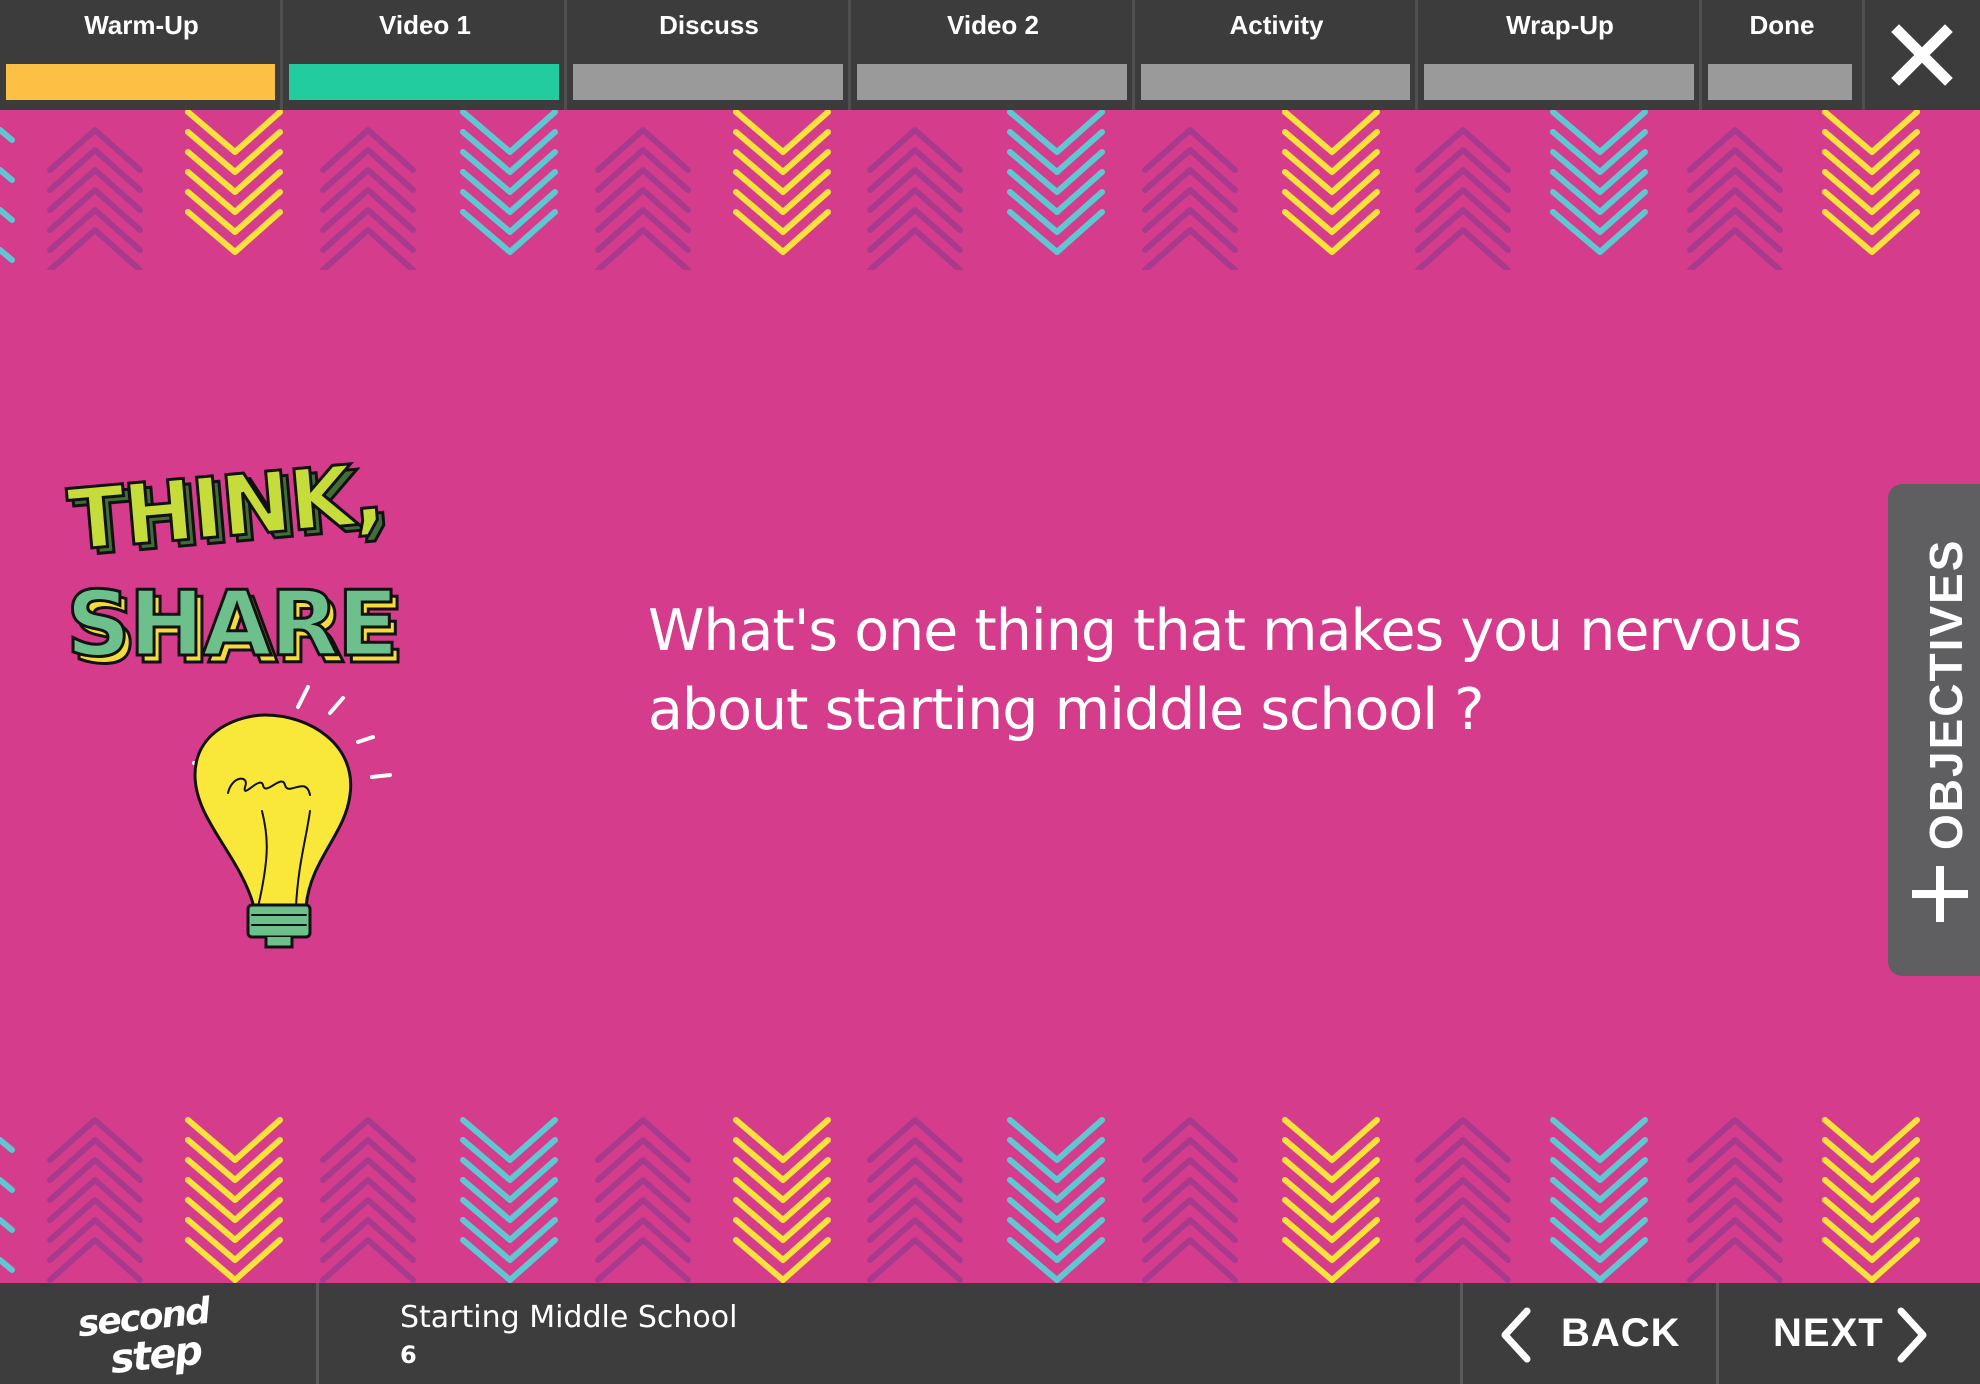 This screenshot has height=1384, width=1980. I want to click on lesson-title: Starting Middle School, so click(569, 1317).